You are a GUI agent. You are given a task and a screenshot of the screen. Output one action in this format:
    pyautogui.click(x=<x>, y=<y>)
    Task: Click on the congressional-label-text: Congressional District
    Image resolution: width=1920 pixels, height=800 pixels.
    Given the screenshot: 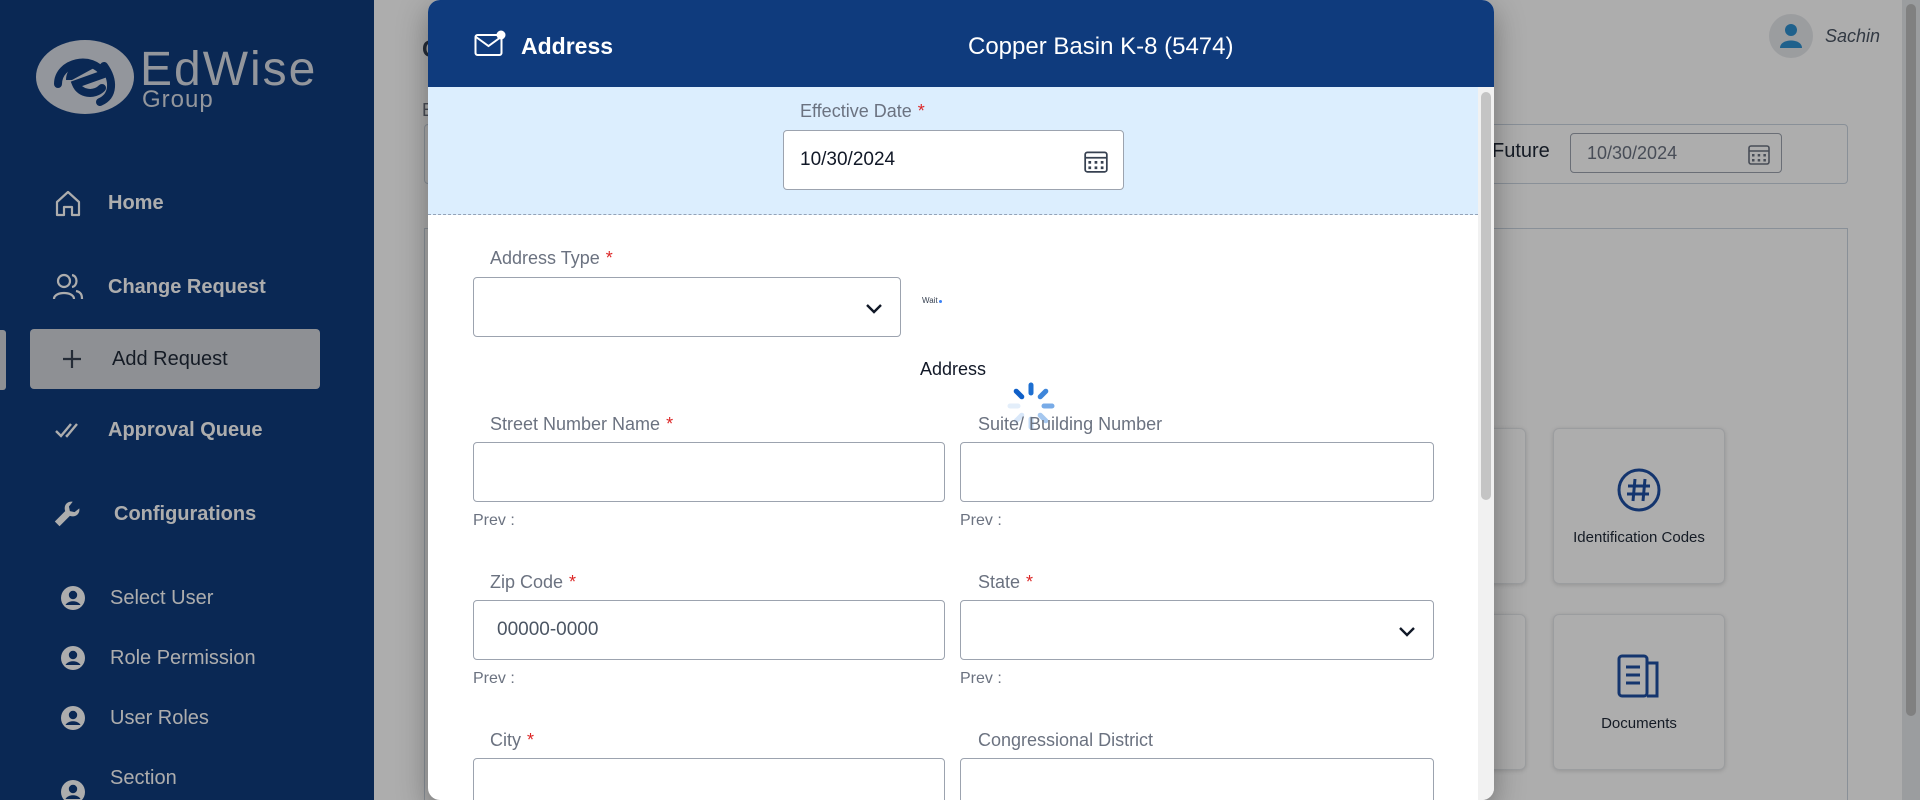 What is the action you would take?
    pyautogui.click(x=1066, y=740)
    